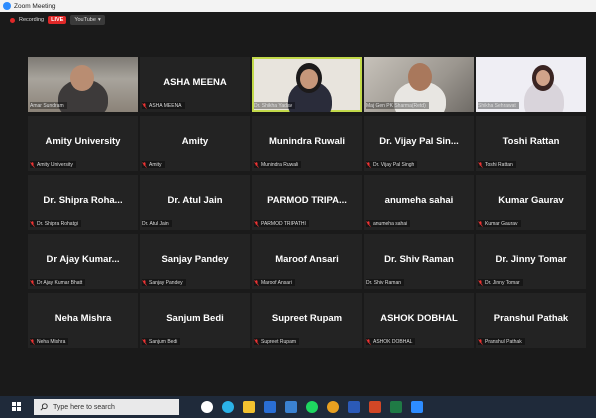 The image size is (596, 418). I want to click on participant-name-label: Toshi Rattan, so click(497, 164).